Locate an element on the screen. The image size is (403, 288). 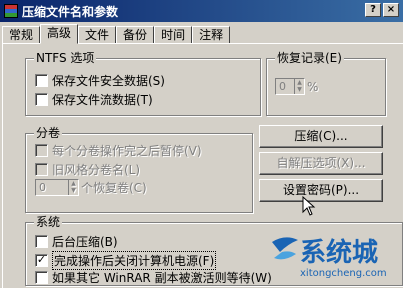
recovery-volumes-value: 0 is located at coordinates (42, 187).